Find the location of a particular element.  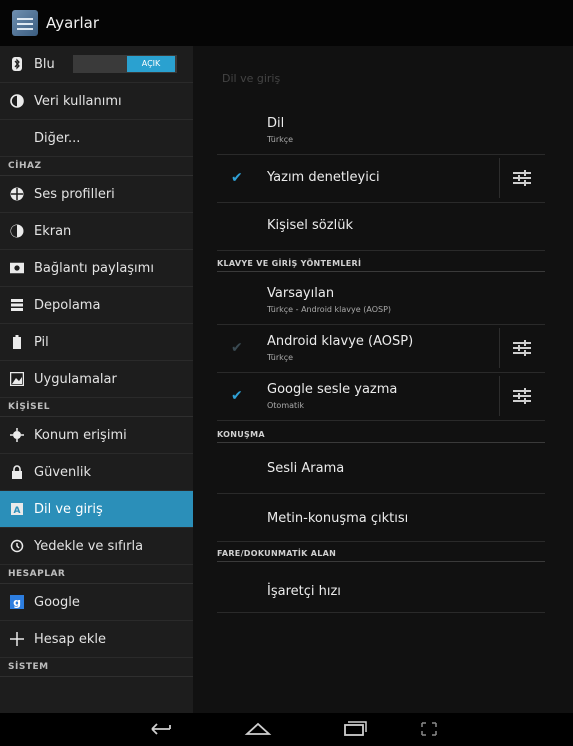

section-header-device: CİHAZ is located at coordinates (96, 166).